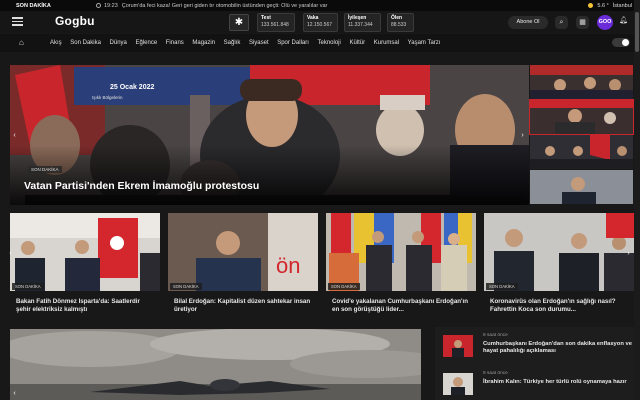  Describe the element at coordinates (313, 18) in the screenshot. I see `stat-vaka-label: Vaka` at that location.